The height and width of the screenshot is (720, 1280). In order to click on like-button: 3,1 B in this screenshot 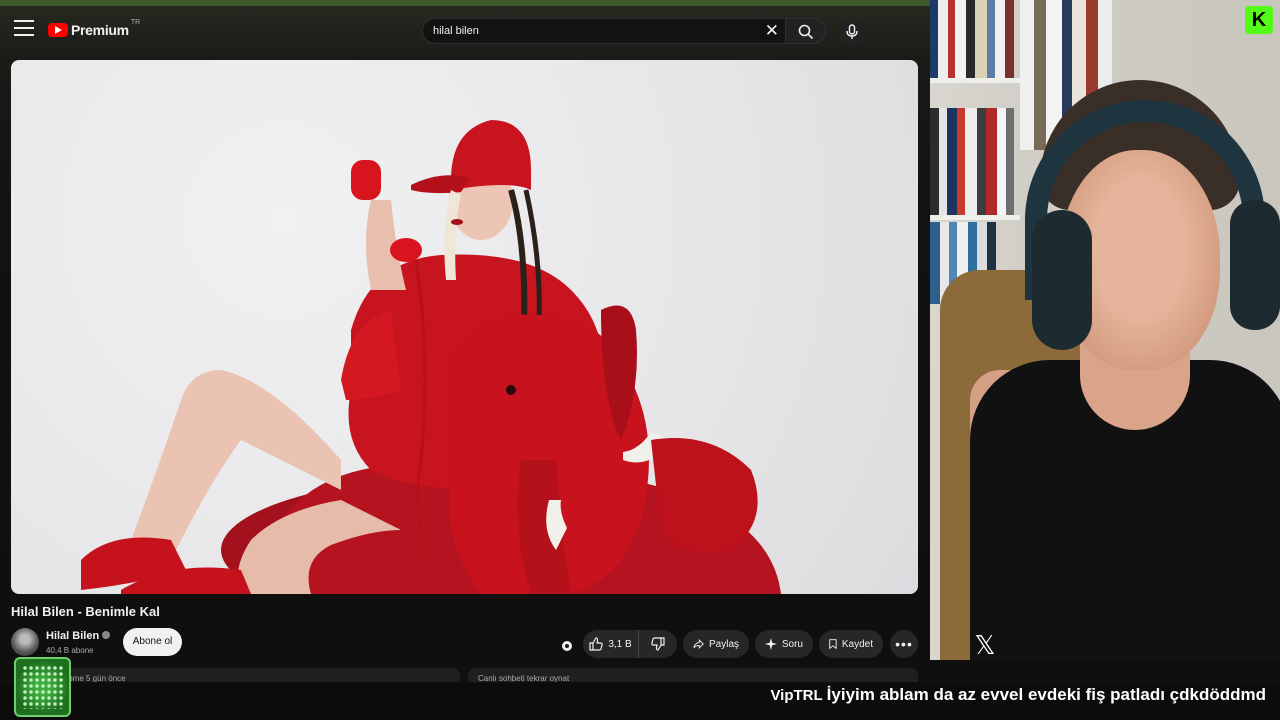, I will do `click(611, 644)`.